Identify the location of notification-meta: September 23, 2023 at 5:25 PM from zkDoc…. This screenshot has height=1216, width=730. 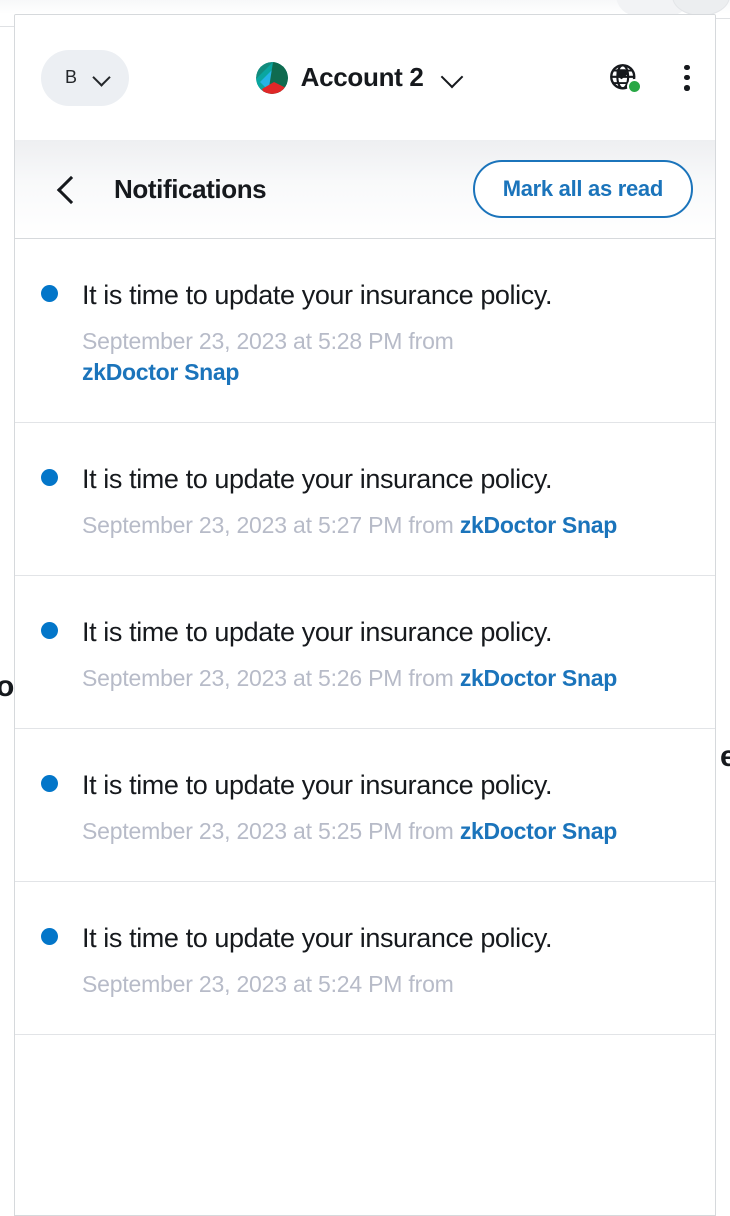
(377, 831).